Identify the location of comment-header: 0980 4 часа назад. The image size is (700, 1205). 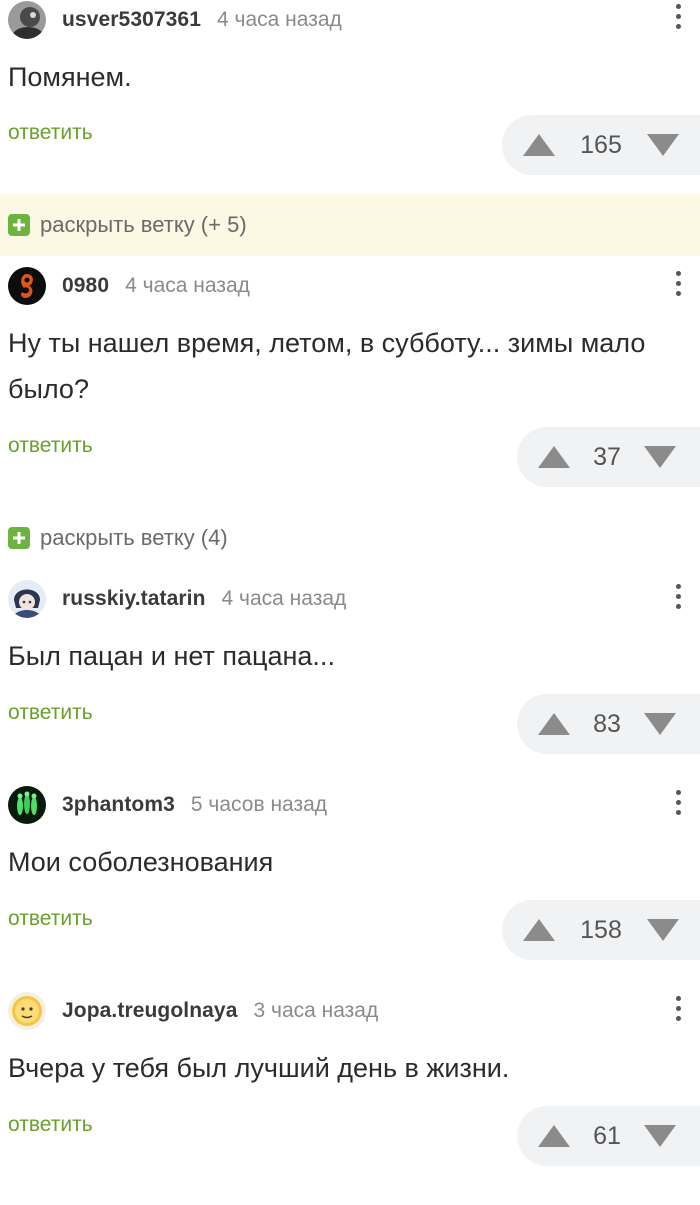
(129, 286).